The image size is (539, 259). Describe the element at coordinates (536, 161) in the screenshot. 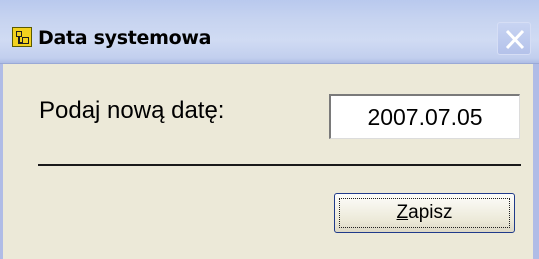

I see `window-border-right` at that location.